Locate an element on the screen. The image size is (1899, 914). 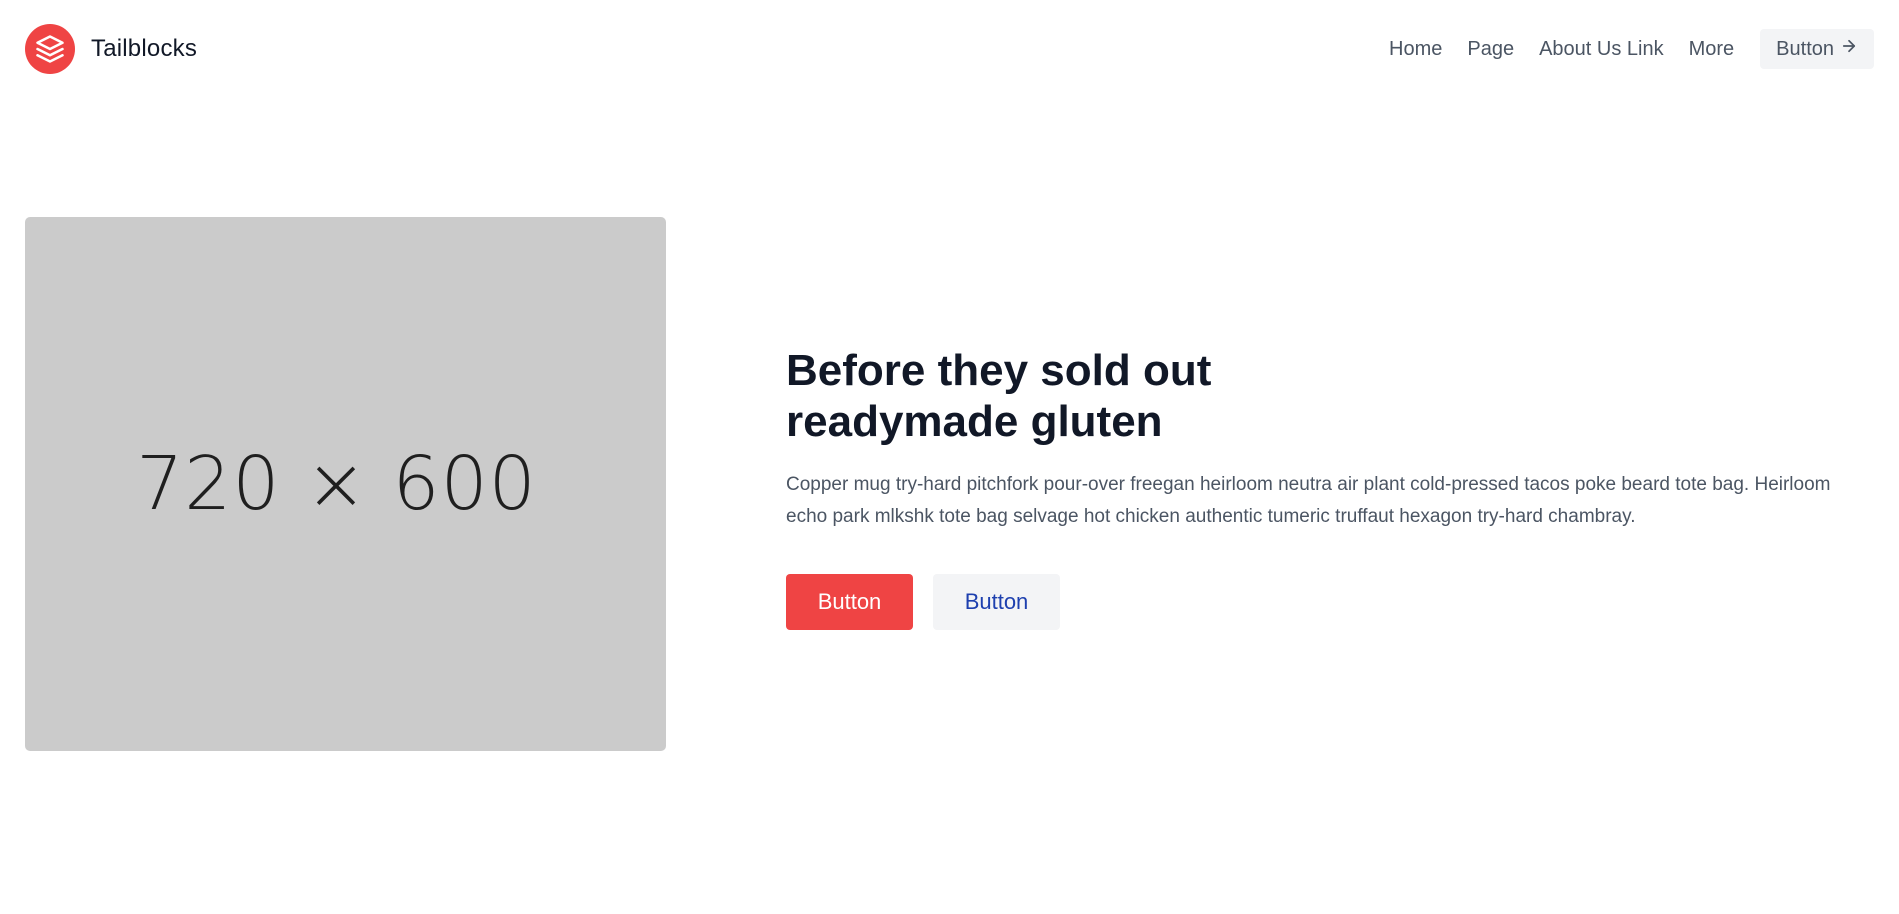
hero-title-line-1: Before they sold out is located at coordinates (999, 370).